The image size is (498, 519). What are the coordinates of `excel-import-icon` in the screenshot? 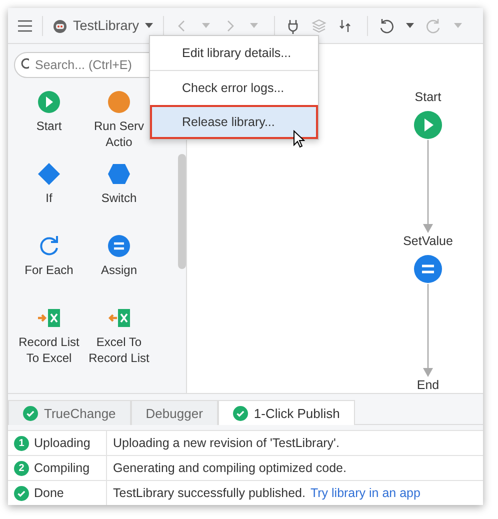 It's located at (119, 318).